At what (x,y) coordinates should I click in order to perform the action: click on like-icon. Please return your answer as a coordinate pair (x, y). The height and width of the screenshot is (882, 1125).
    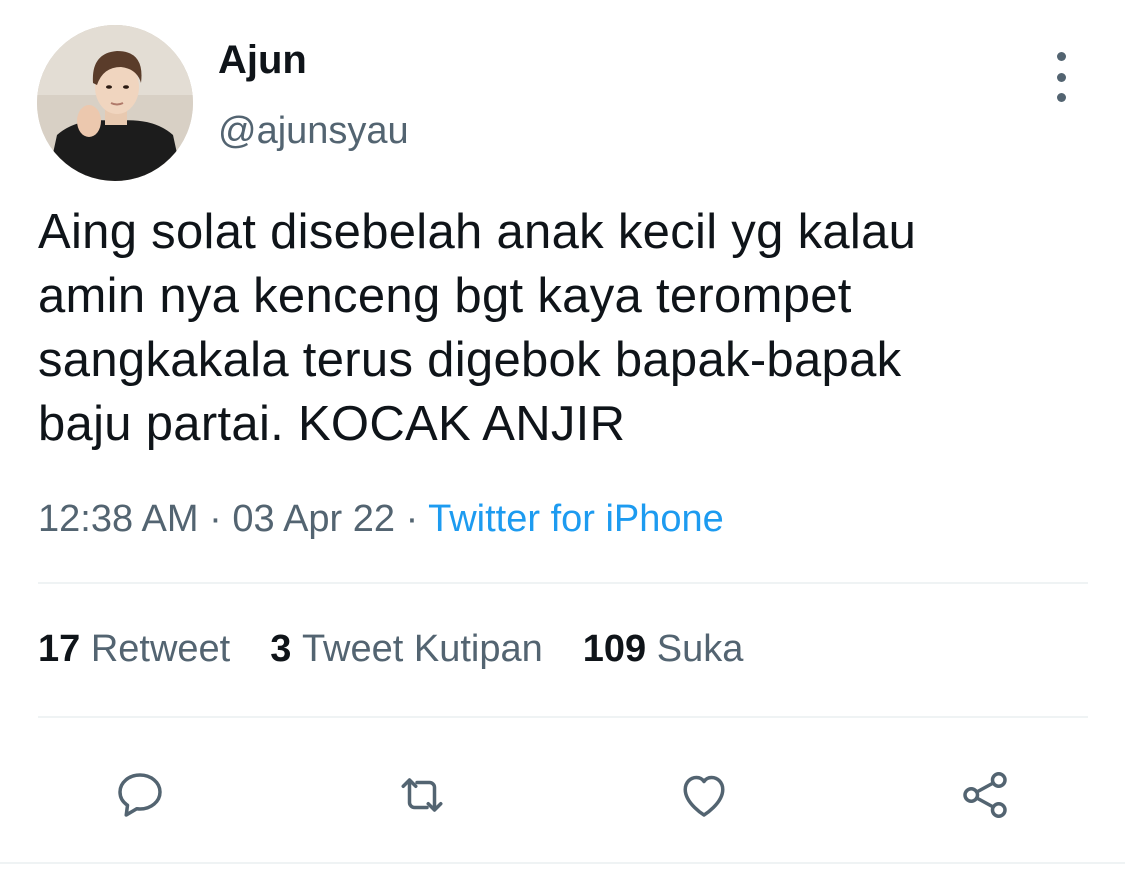
    Looking at the image, I should click on (704, 796).